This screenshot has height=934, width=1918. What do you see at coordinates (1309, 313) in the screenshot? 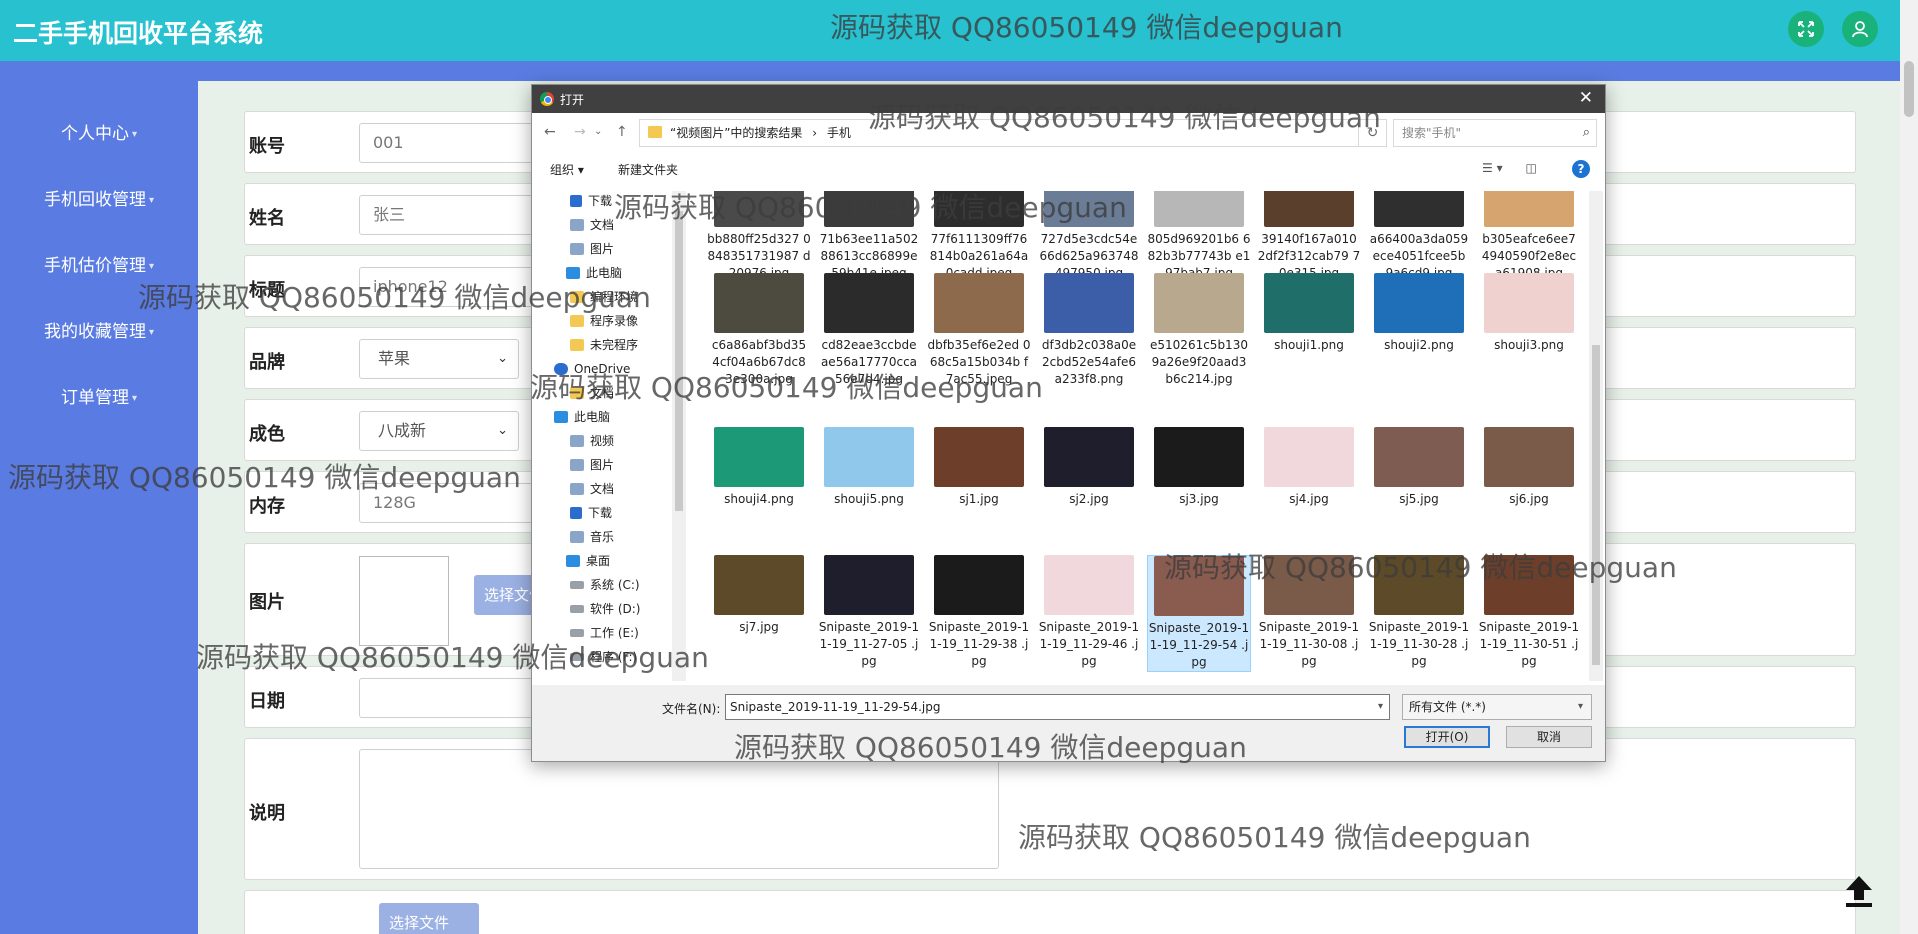
I see `file-item: shouji1.png` at bounding box center [1309, 313].